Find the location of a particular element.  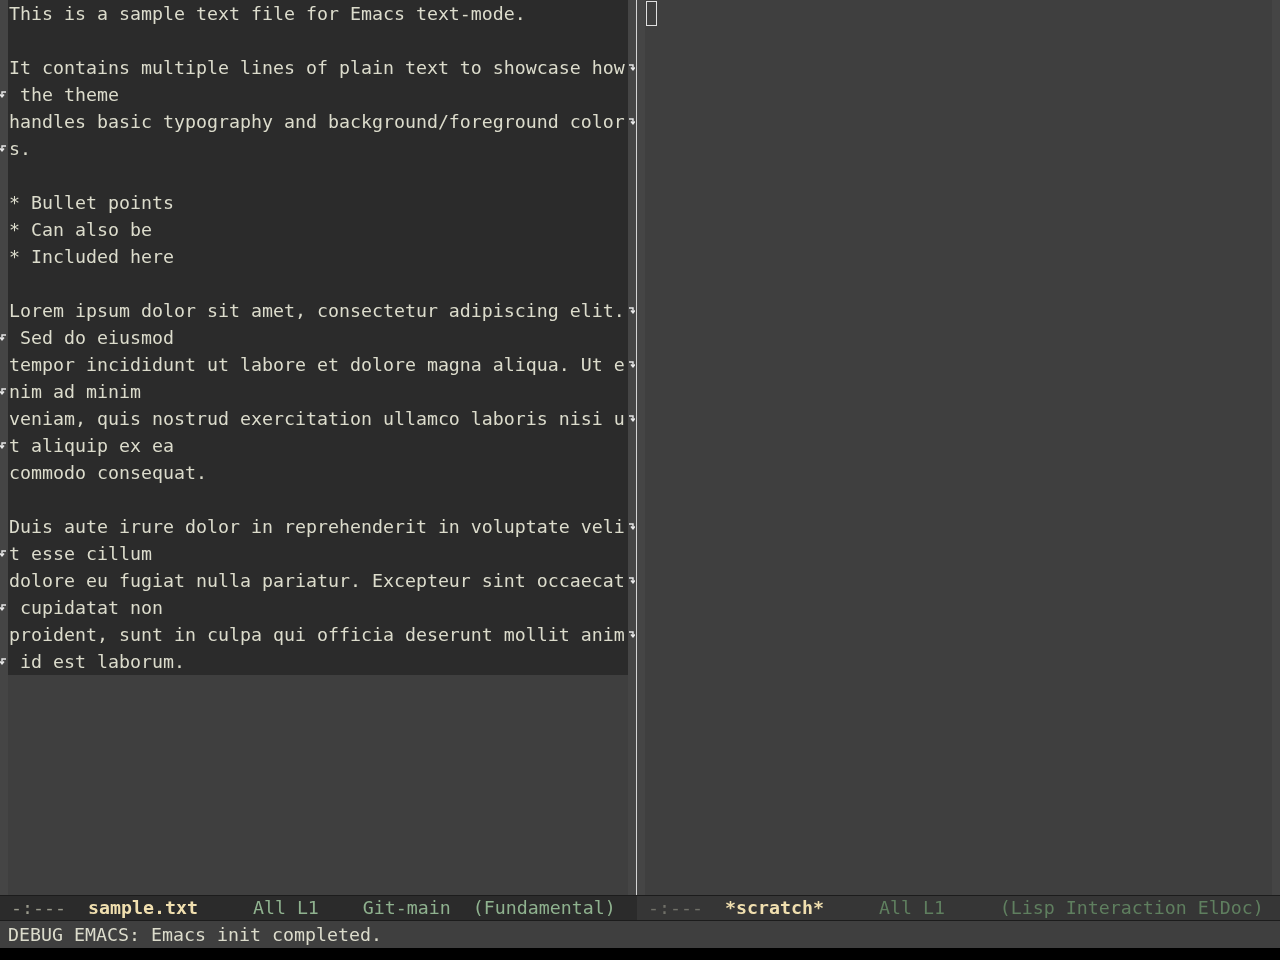

buffer-name: sample.txt is located at coordinates (142, 908).